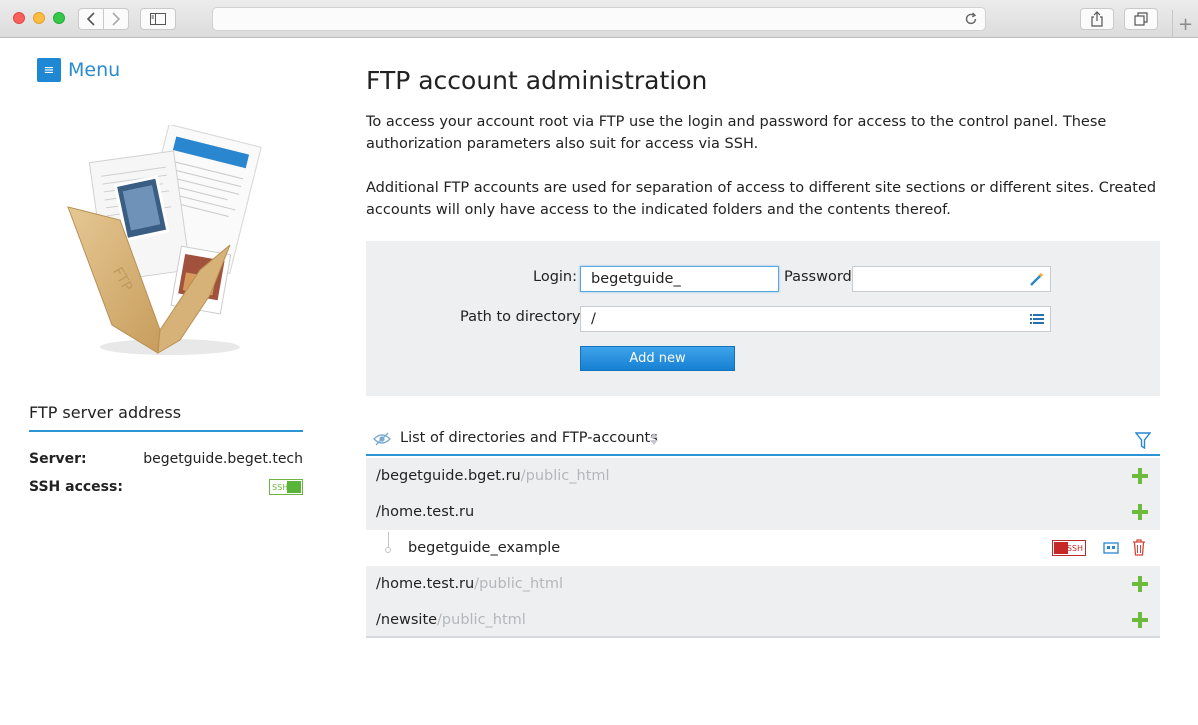 The width and height of the screenshot is (1198, 725). What do you see at coordinates (1185, 24) in the screenshot?
I see `new-tab-button: +` at bounding box center [1185, 24].